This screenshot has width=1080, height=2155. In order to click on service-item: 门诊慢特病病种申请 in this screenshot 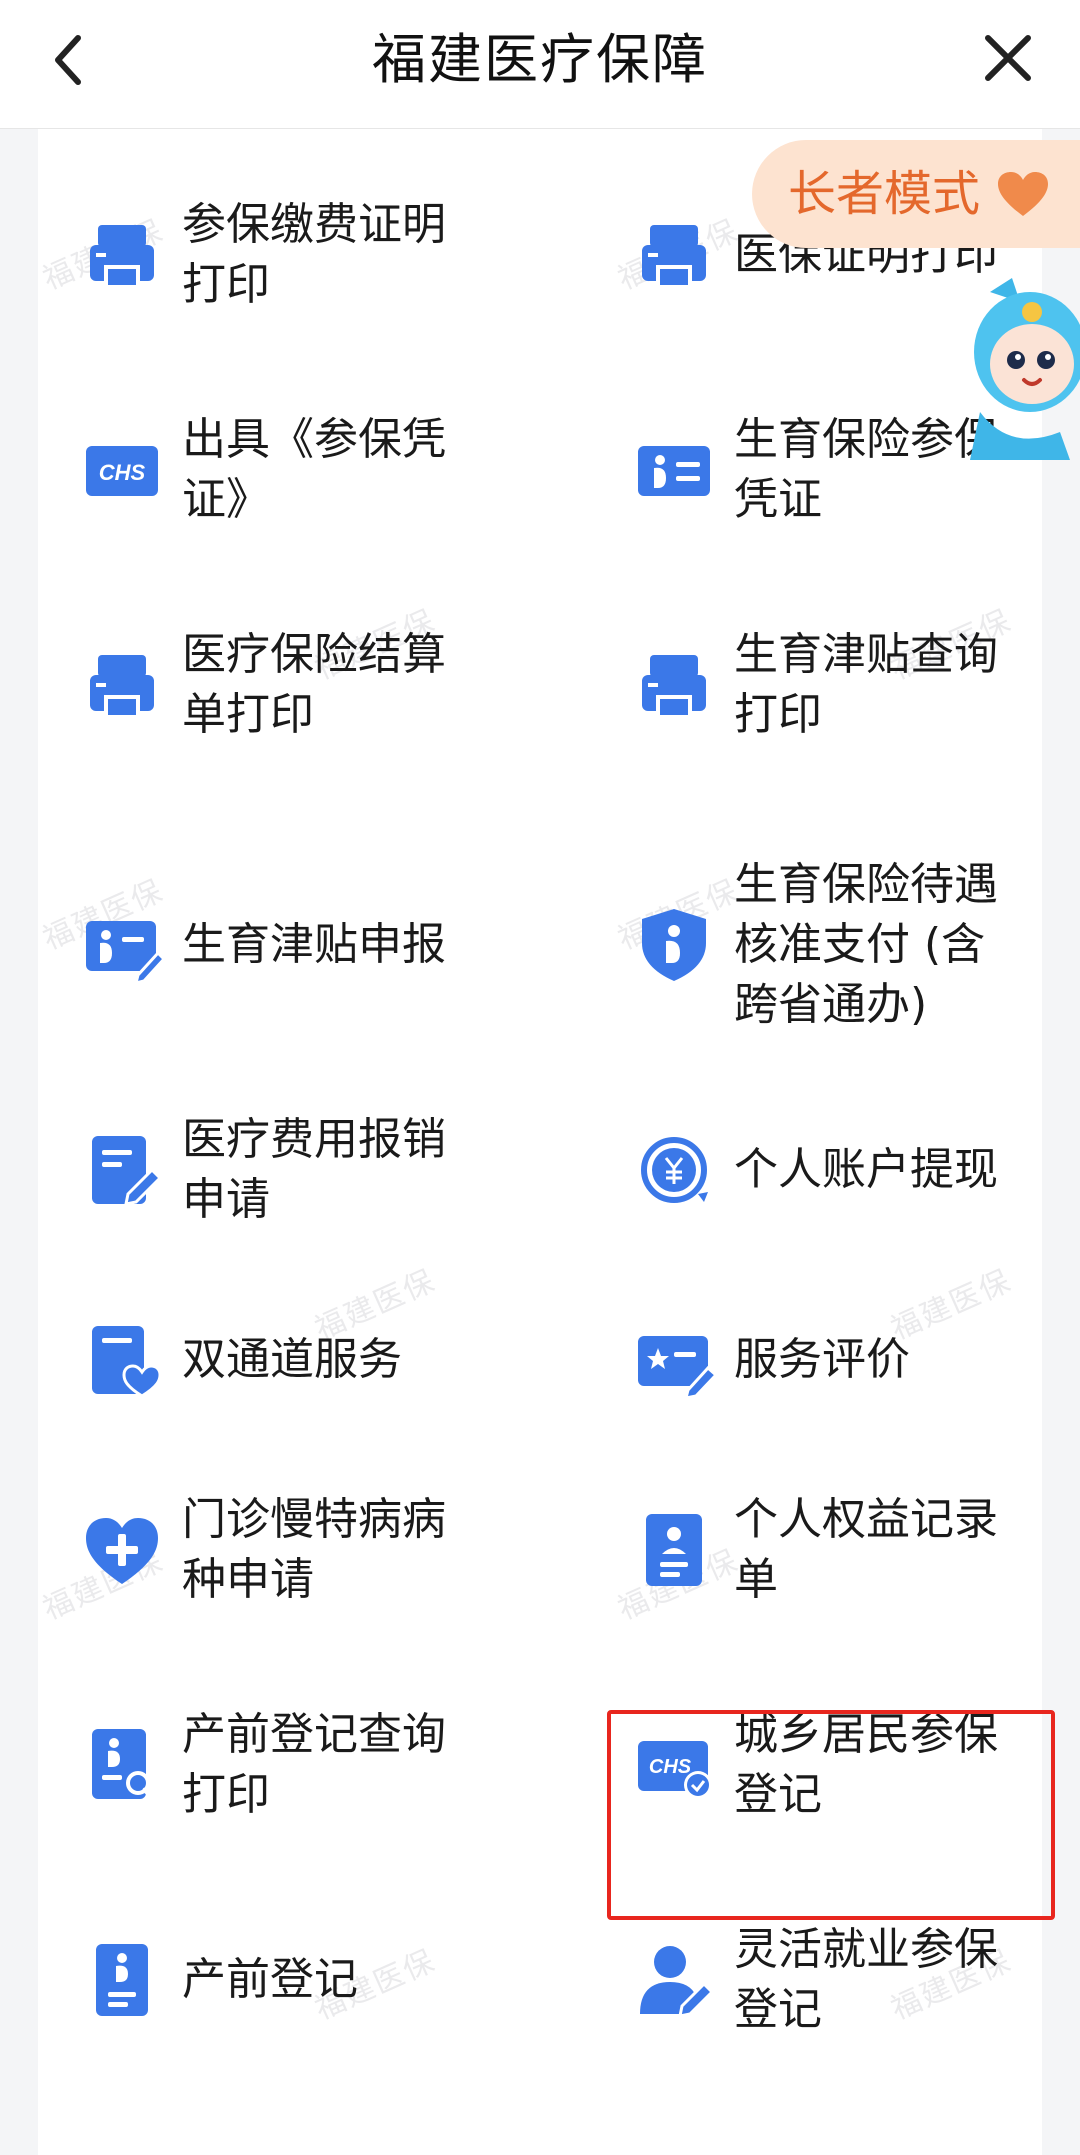, I will do `click(282, 1550)`.